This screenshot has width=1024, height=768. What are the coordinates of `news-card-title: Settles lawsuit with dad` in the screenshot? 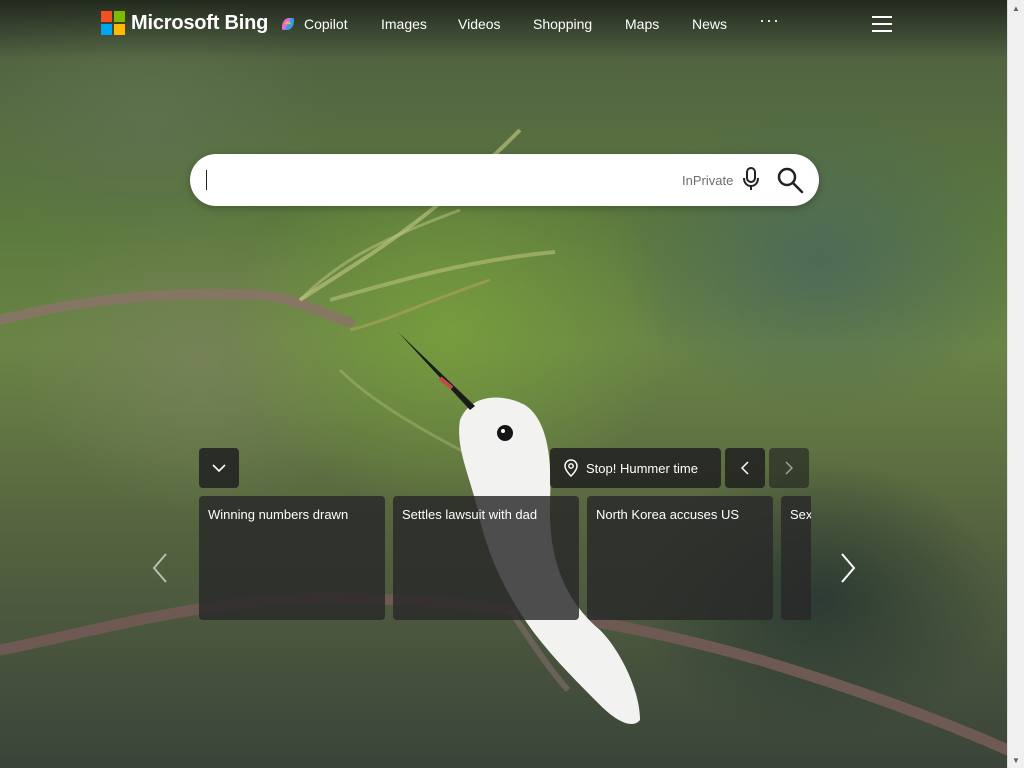 It's located at (470, 514).